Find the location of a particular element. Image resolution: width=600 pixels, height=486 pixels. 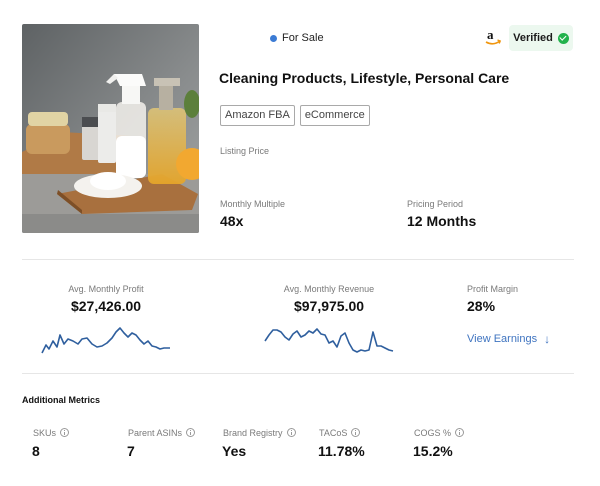

brand-registry-value: Yes is located at coordinates (234, 451).